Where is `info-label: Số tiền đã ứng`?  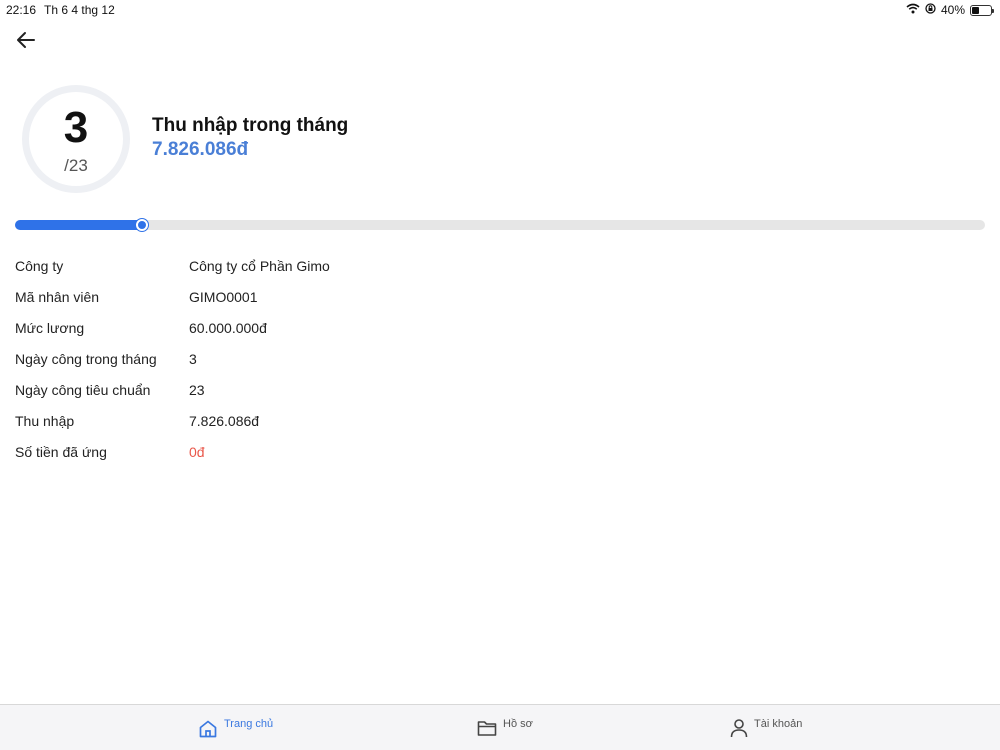 info-label: Số tiền đã ứng is located at coordinates (61, 451).